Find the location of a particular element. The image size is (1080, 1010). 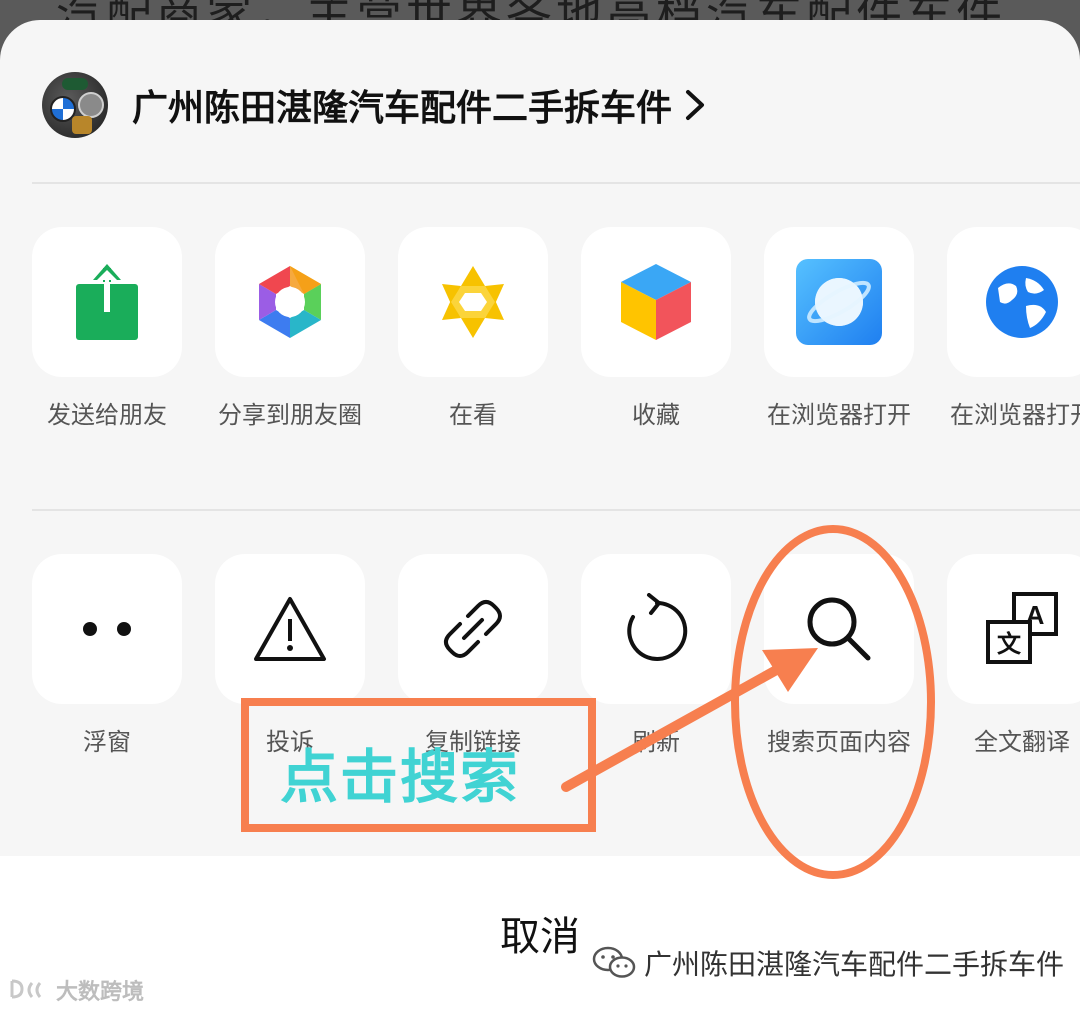

chevron-right-icon is located at coordinates (695, 105).